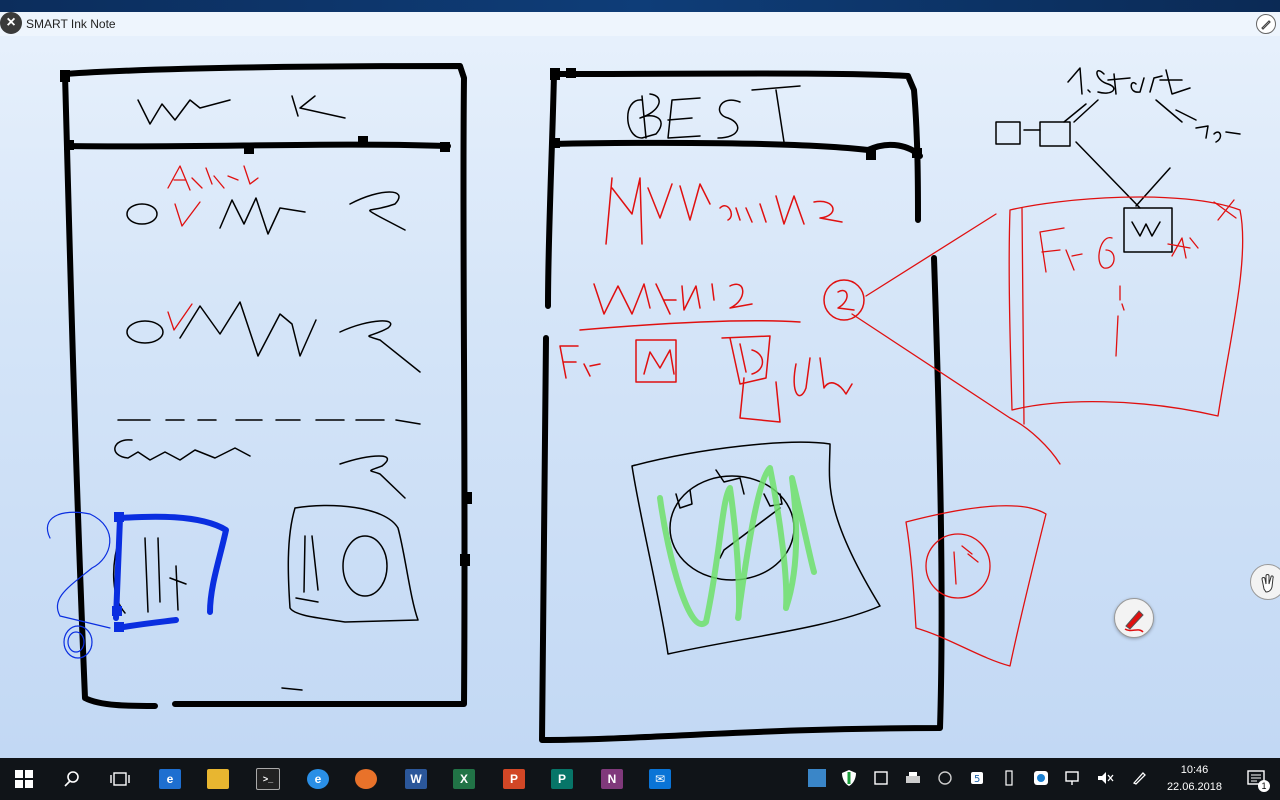 The image size is (1280, 800). What do you see at coordinates (1041, 778) in the screenshot?
I see `smart-board-icon` at bounding box center [1041, 778].